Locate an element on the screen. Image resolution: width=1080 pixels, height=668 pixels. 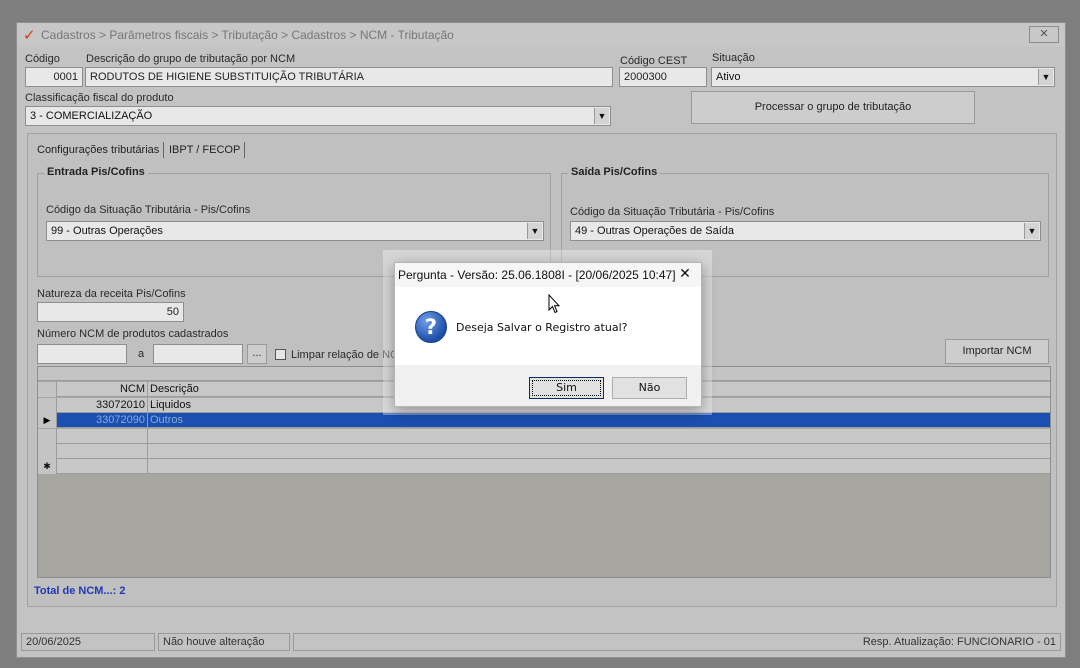
codigo-label: Código is located at coordinates (42, 59).